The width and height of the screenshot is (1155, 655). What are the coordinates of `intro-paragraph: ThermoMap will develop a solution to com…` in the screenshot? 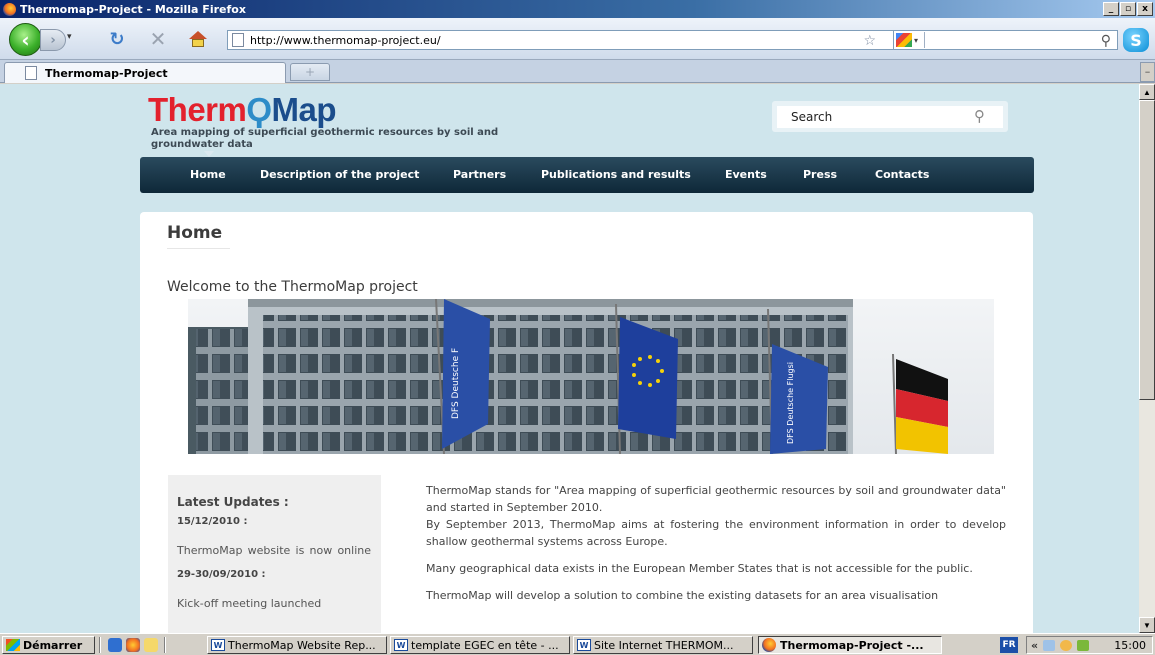 It's located at (682, 595).